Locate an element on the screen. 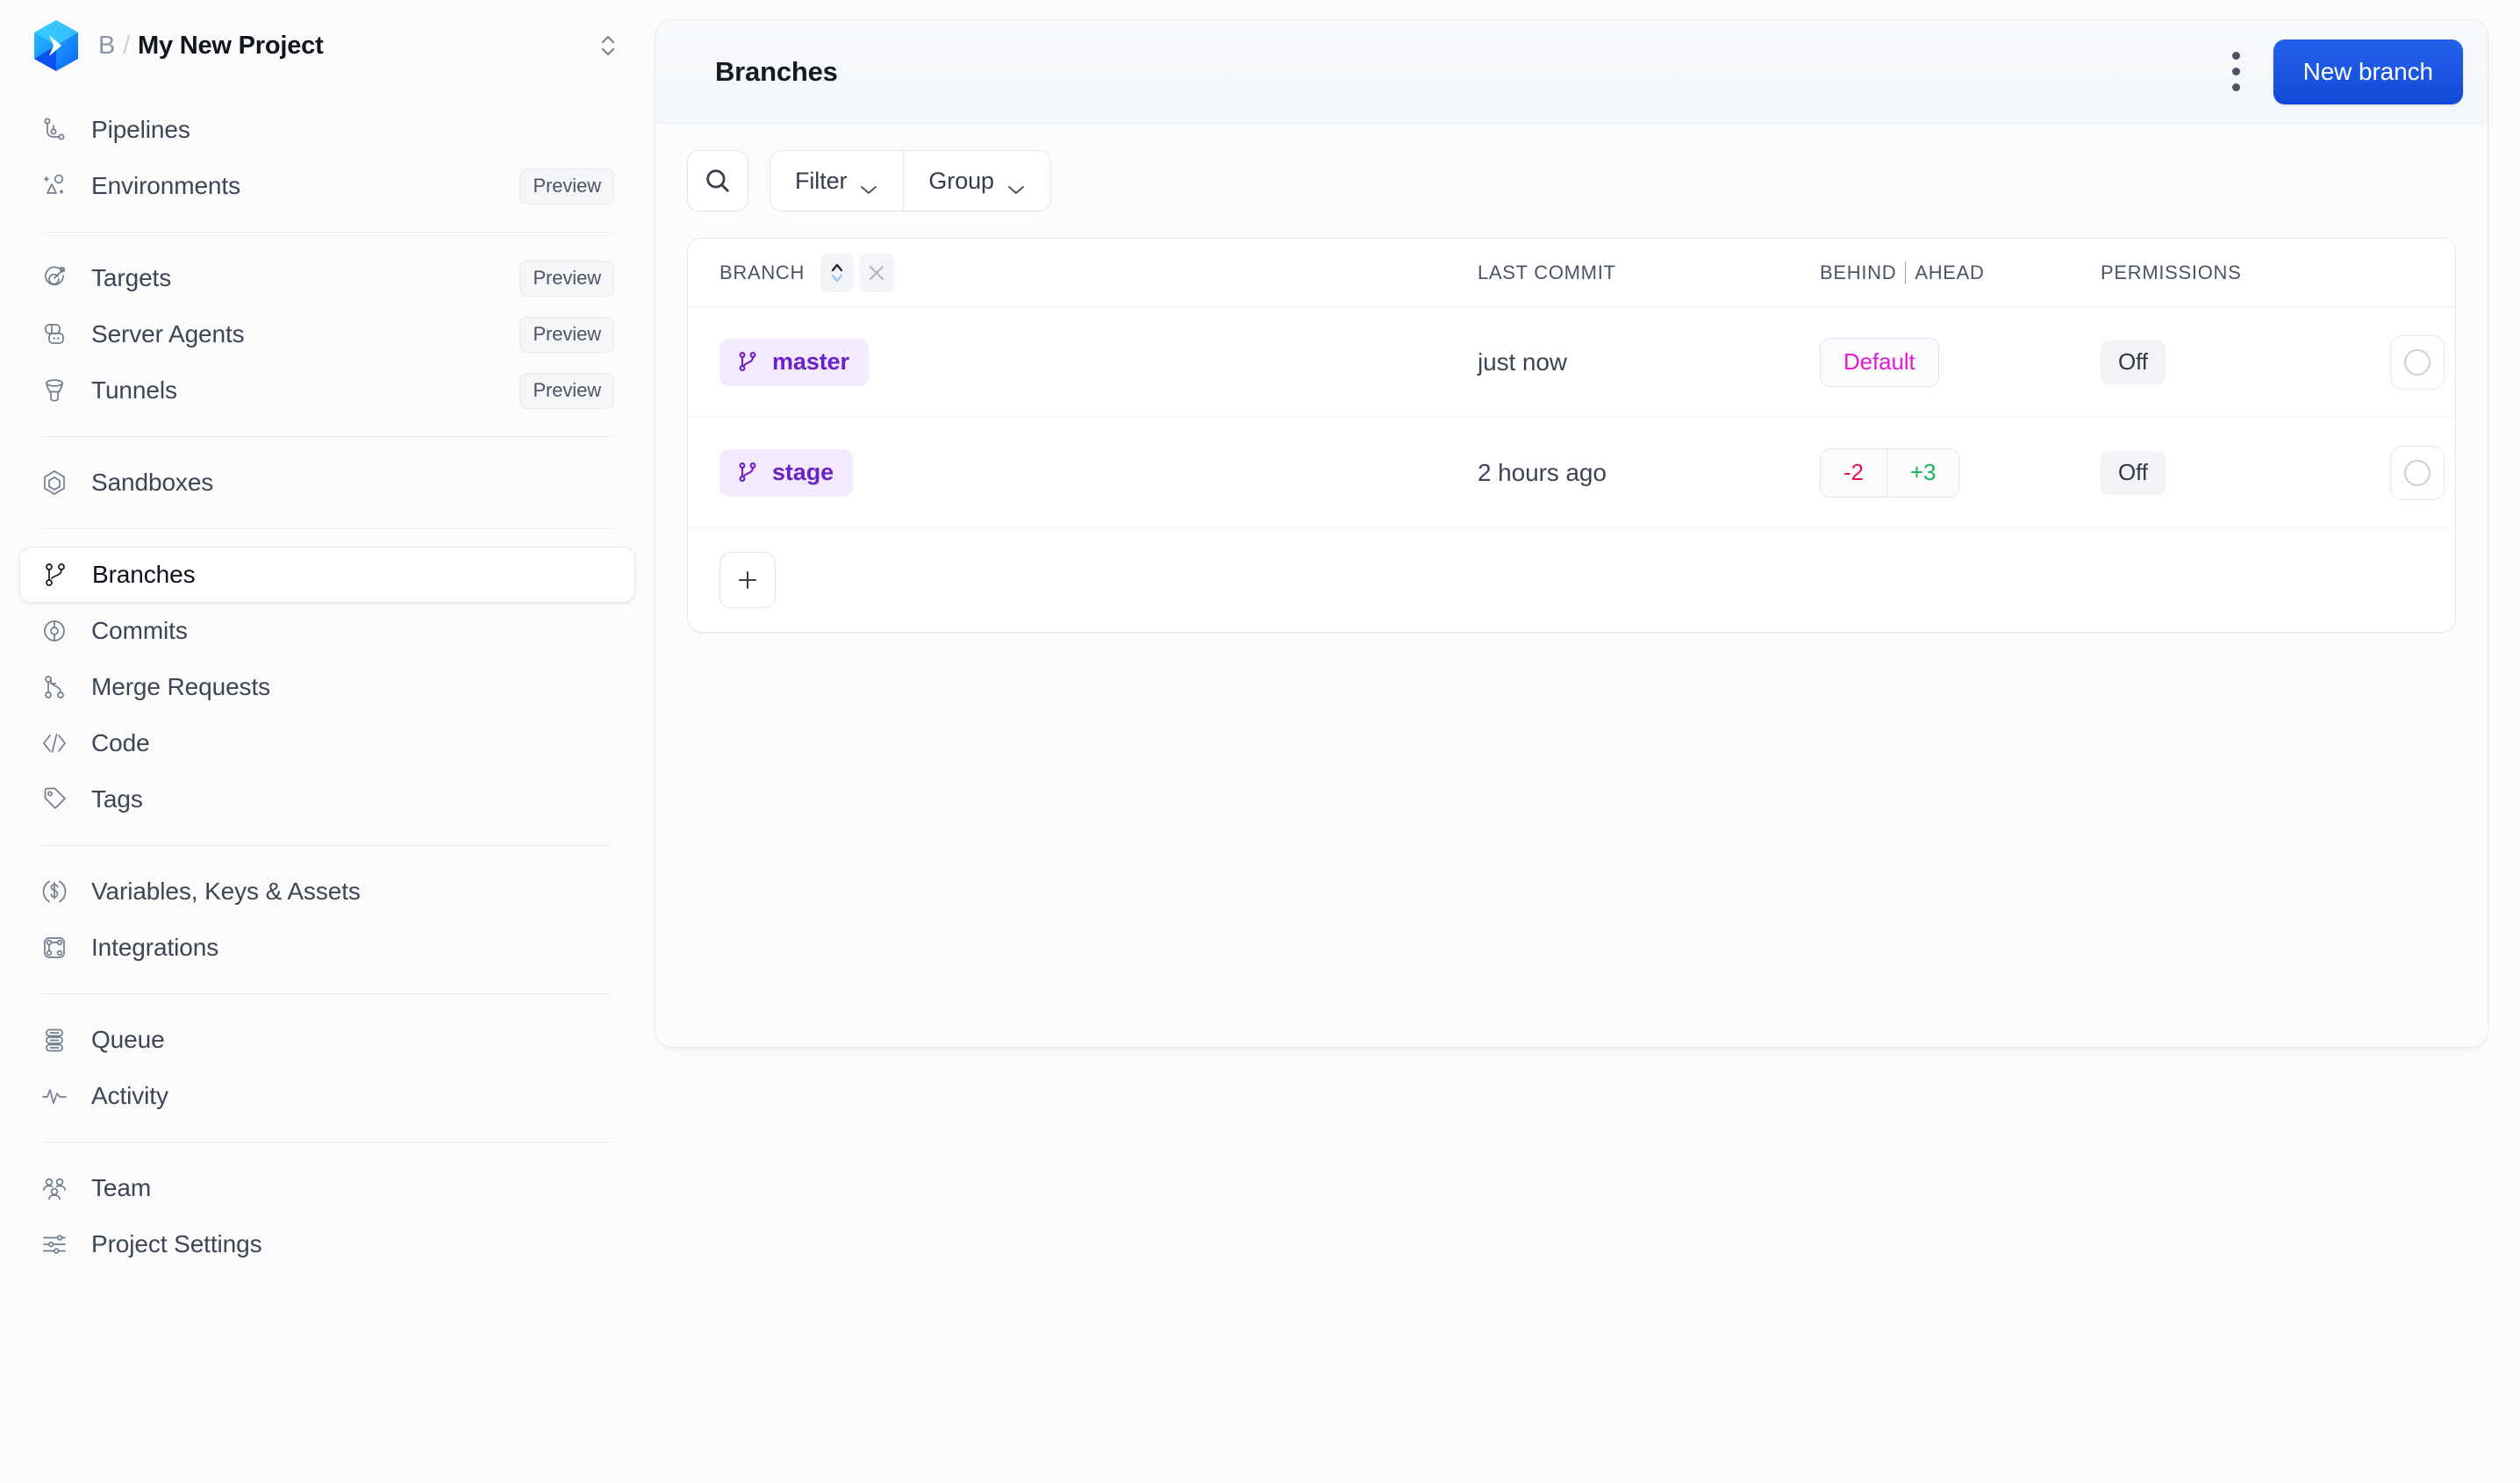 The width and height of the screenshot is (2520, 1483). panel-header-actions: New branch is located at coordinates (2338, 71).